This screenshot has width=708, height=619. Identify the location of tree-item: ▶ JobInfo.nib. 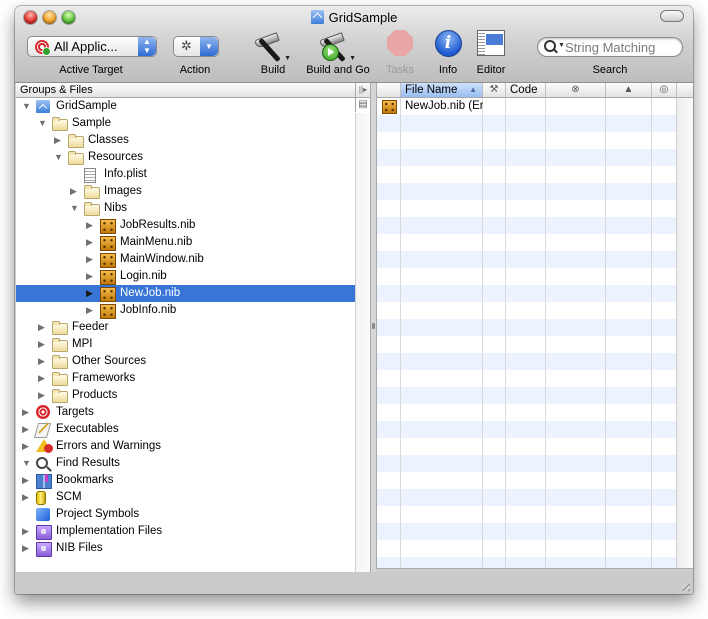
(185, 310).